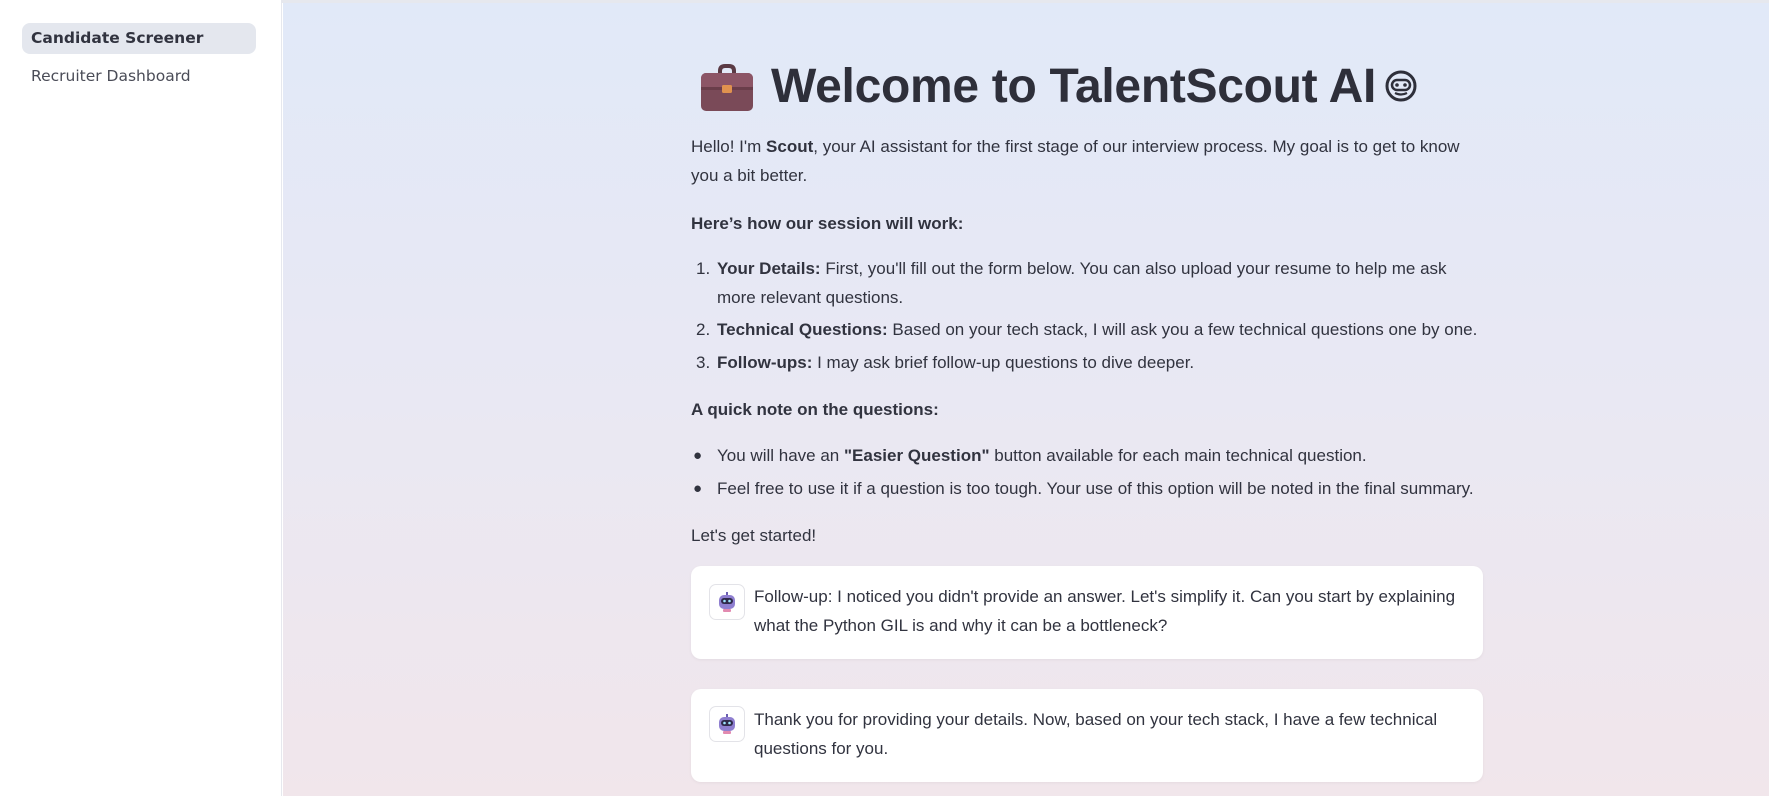 The image size is (1769, 796). What do you see at coordinates (827, 223) in the screenshot?
I see `session-heading: Here’s how our session will work:` at bounding box center [827, 223].